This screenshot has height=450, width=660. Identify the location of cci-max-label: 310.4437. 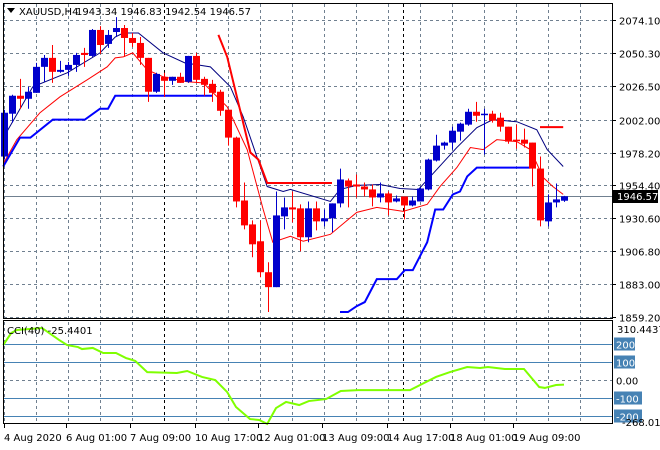
(638, 330).